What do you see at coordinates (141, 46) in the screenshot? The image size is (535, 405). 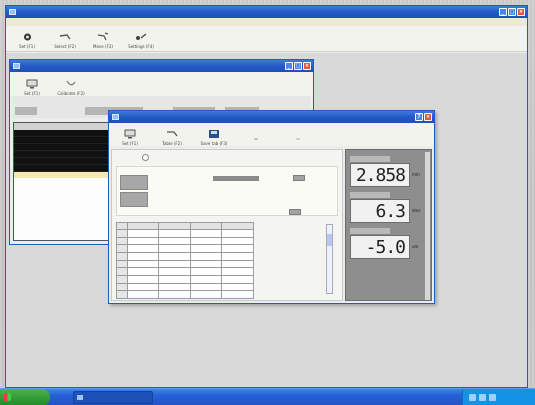 I see `toolbar-settings-label: Settings (F4)` at bounding box center [141, 46].